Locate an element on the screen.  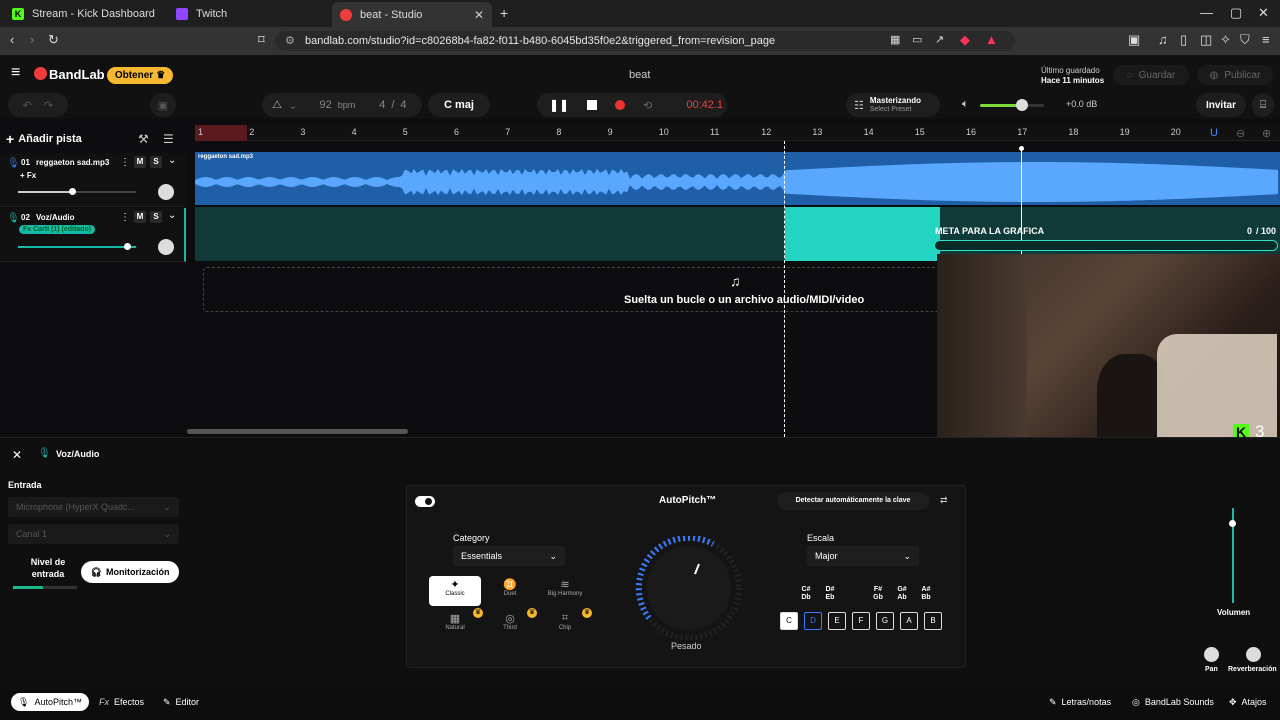
track-name: reggaeton sad.mp3 is located at coordinates (72, 162).